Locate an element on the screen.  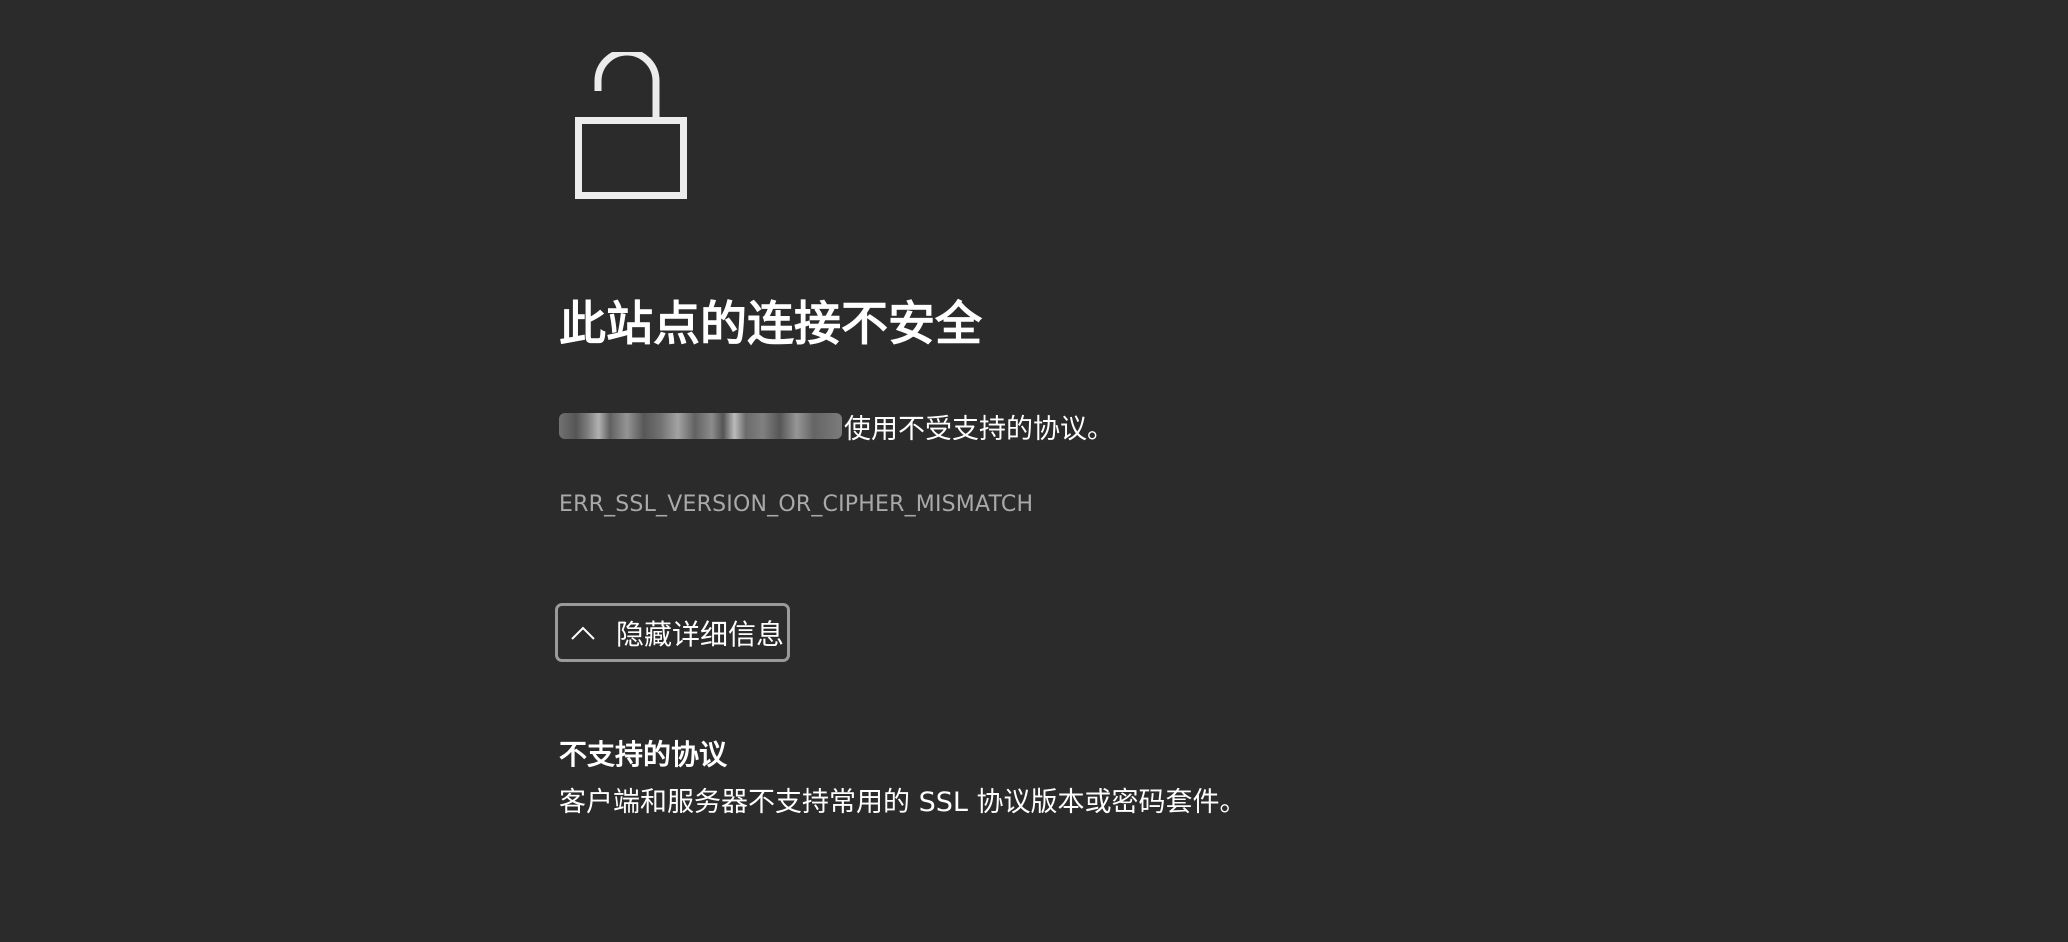
details-heading: 不支持的协议 is located at coordinates (643, 754).